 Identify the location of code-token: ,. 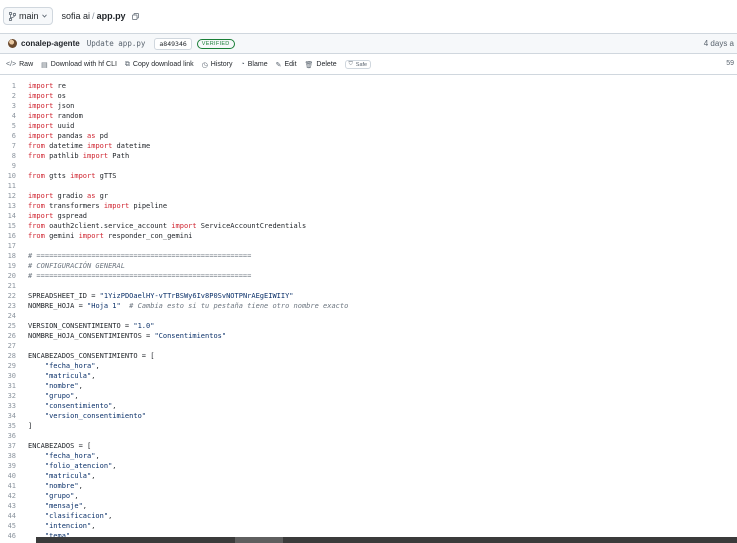
(85, 506).